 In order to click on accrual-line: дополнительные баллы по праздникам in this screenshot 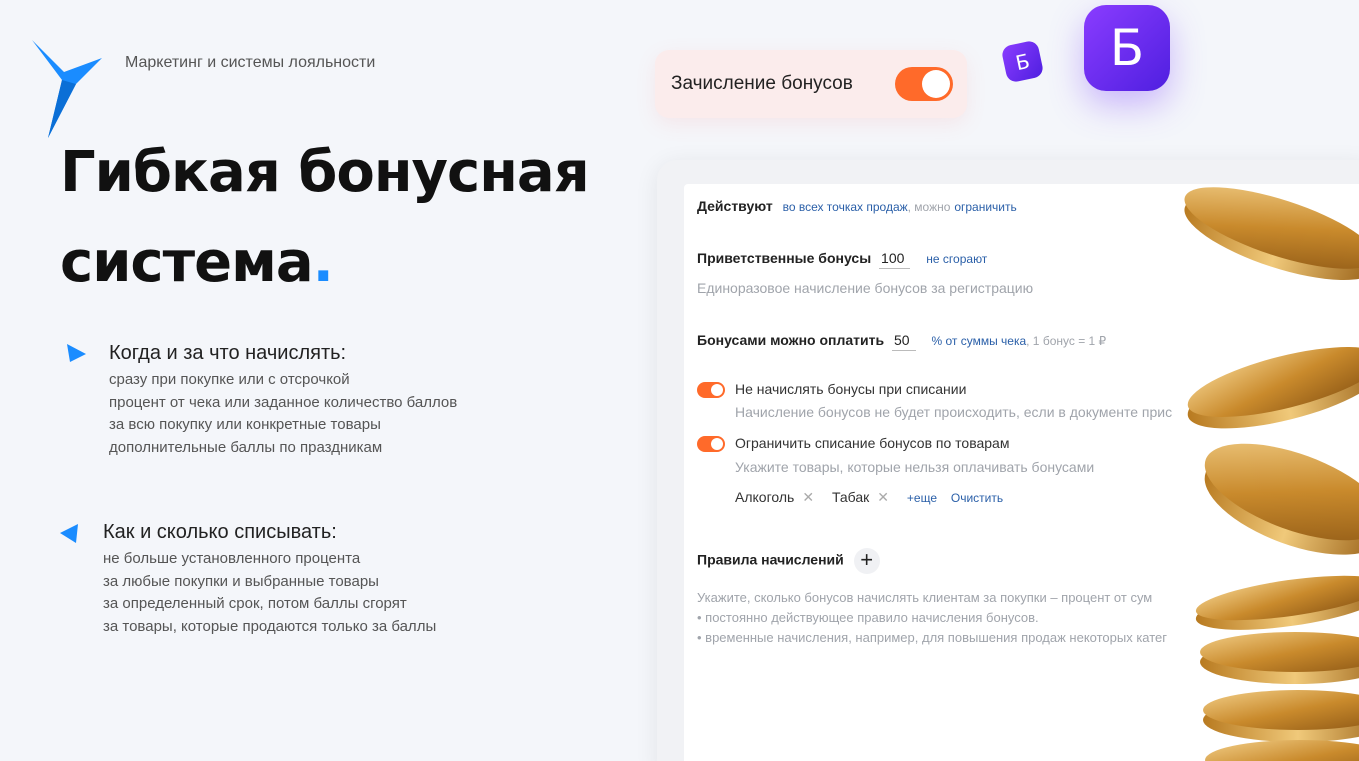, I will do `click(246, 447)`.